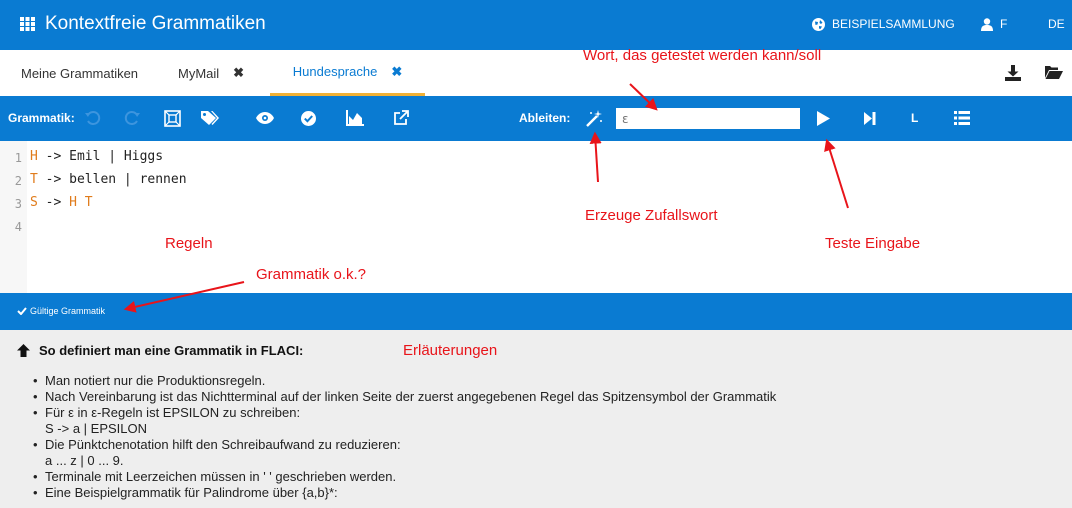  I want to click on user-icon, so click(987, 24).